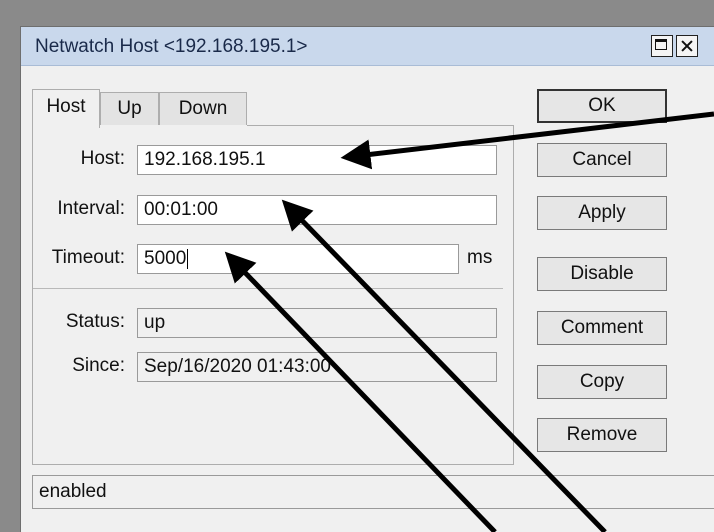 The height and width of the screenshot is (532, 714). Describe the element at coordinates (66, 108) in the screenshot. I see `tab-host: Host` at that location.